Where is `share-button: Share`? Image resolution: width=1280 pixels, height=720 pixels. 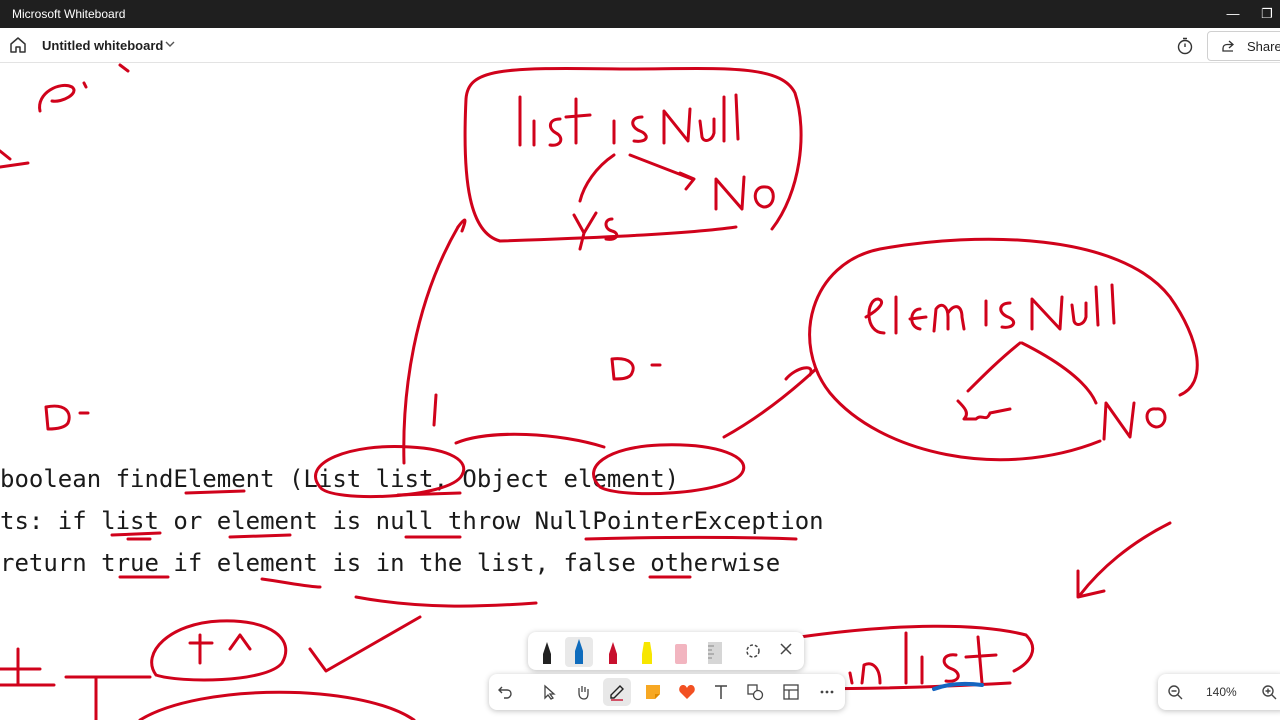
share-button: Share is located at coordinates (1243, 46).